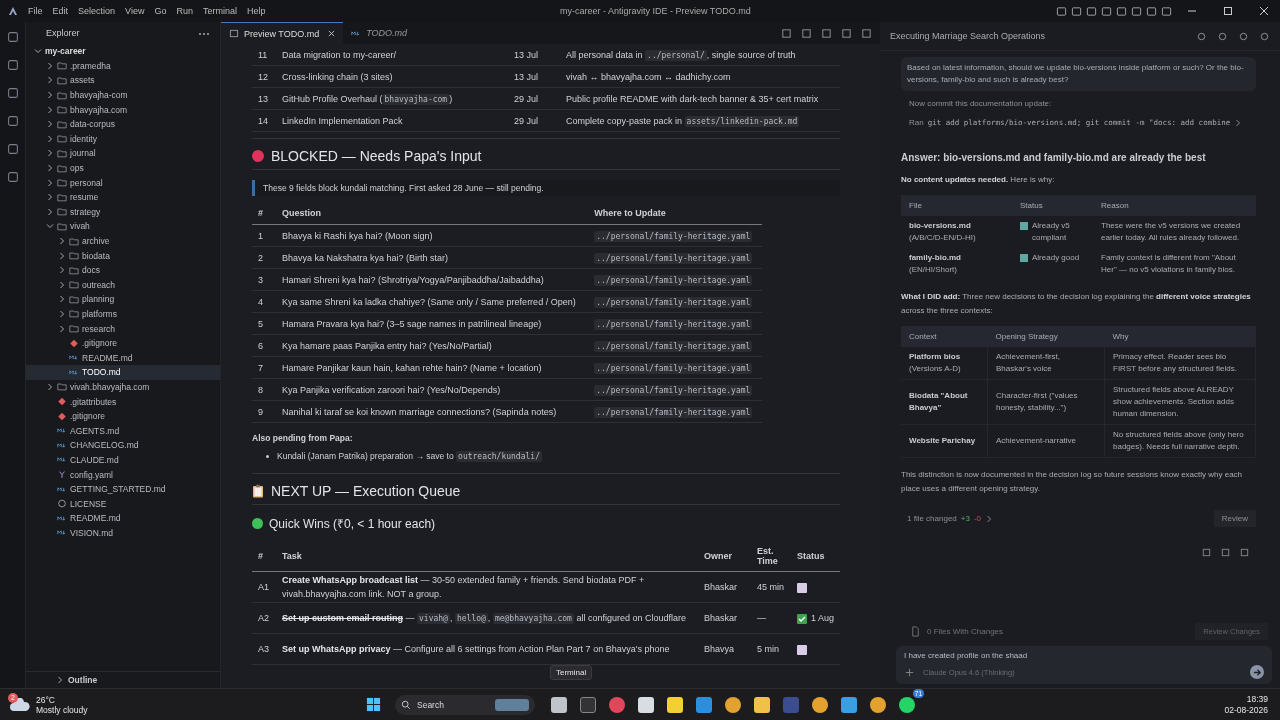  Describe the element at coordinates (123, 460) in the screenshot. I see `tree-item: CLAUDE.md` at that location.